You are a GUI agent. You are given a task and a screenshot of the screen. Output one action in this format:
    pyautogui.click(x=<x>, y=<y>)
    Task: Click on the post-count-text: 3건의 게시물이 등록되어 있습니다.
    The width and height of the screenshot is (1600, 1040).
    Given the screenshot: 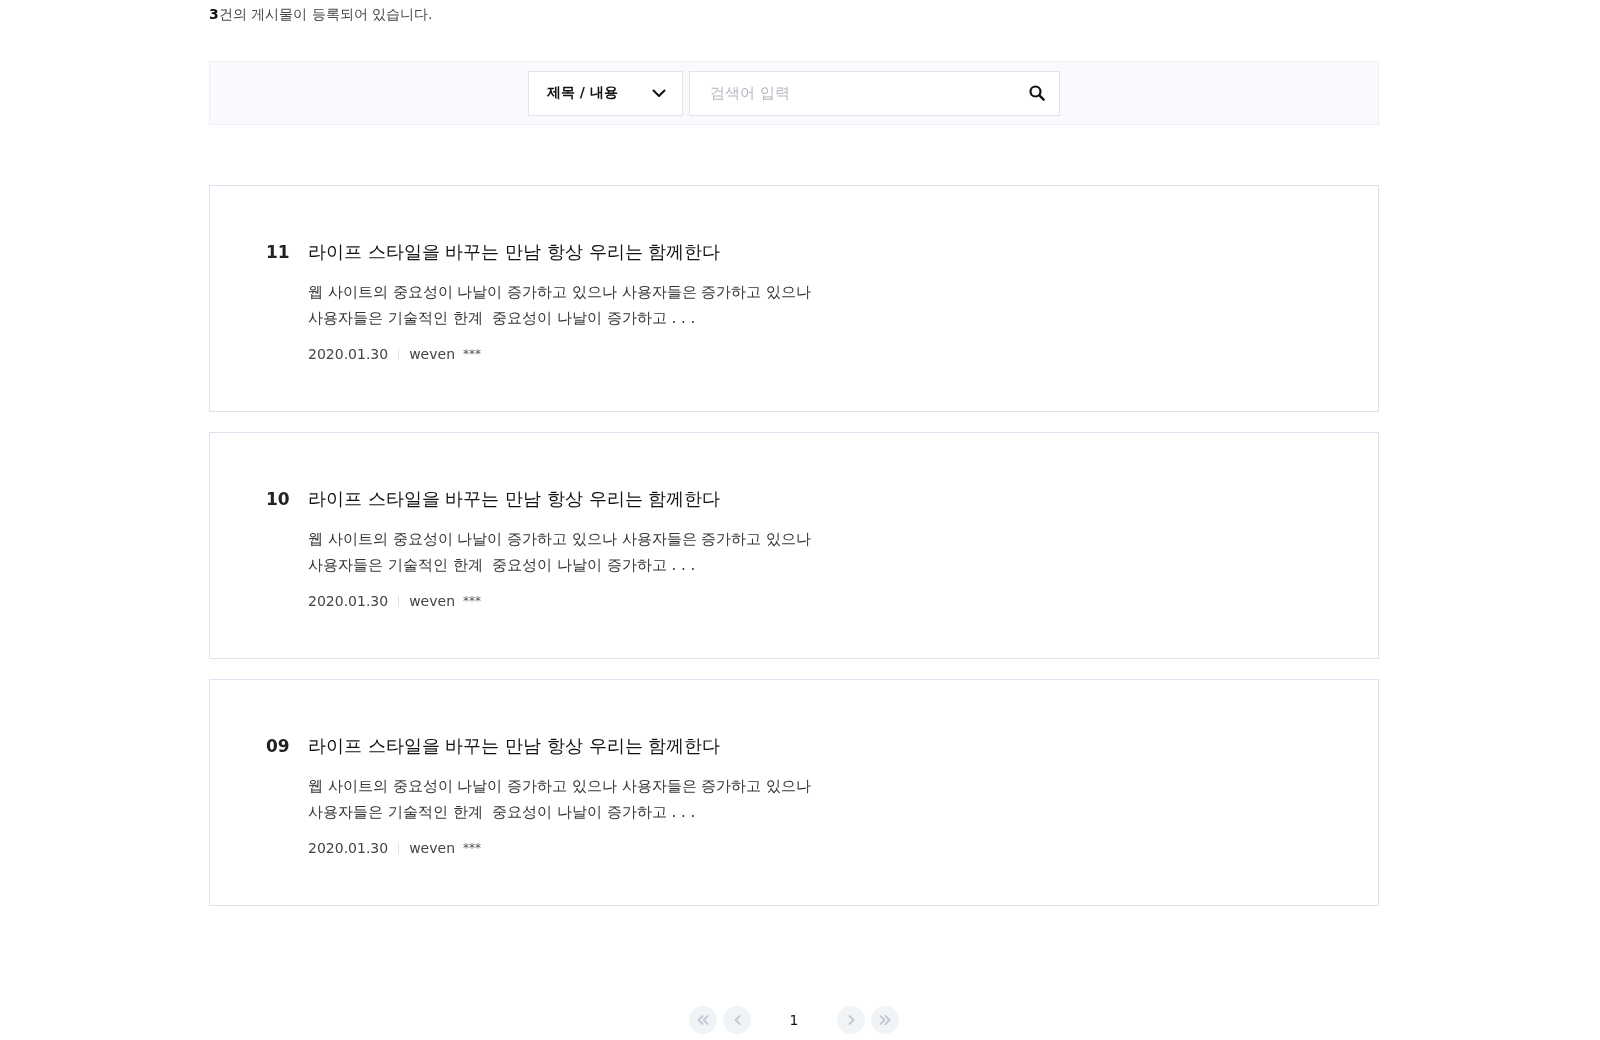 What is the action you would take?
    pyautogui.click(x=321, y=14)
    